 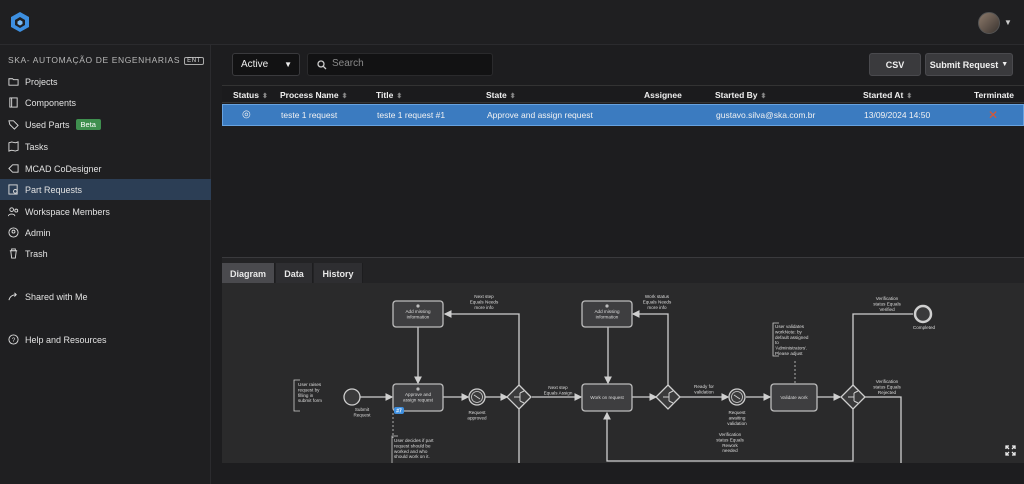 I want to click on organization-name: SKA- AUTOMAÇÃO DE ENGENHARIAS ENT, so click(x=106, y=60).